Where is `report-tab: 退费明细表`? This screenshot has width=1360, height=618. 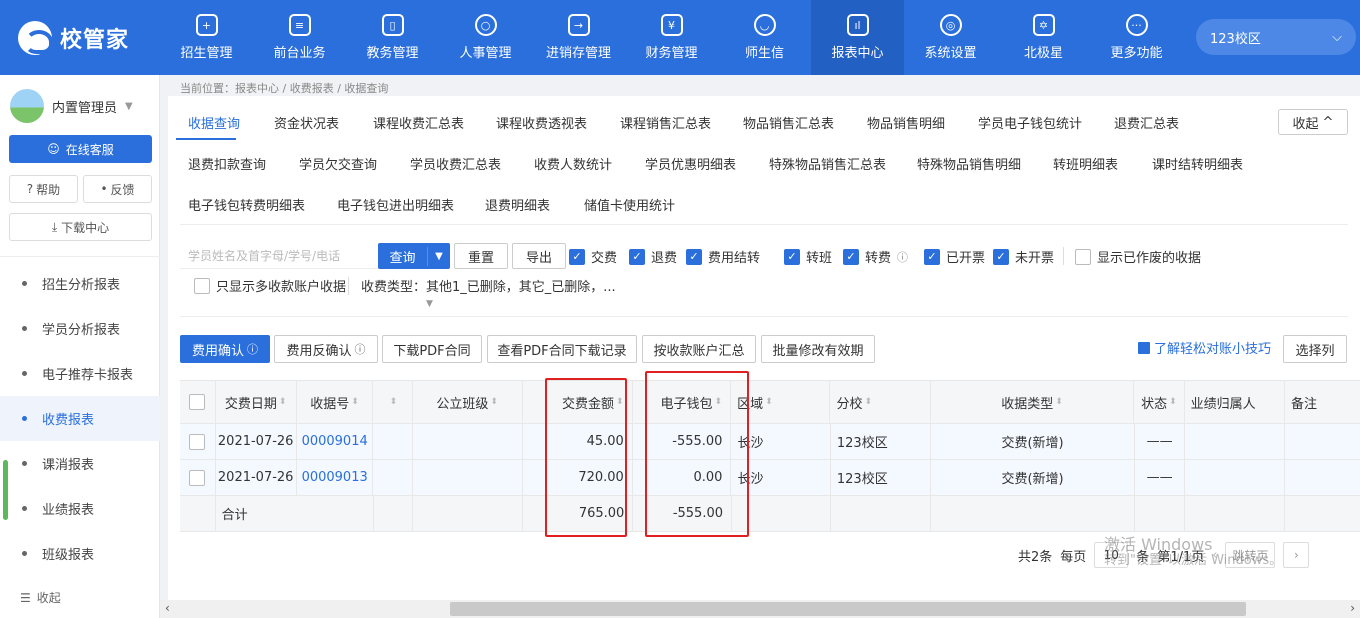 report-tab: 退费明细表 is located at coordinates (517, 204).